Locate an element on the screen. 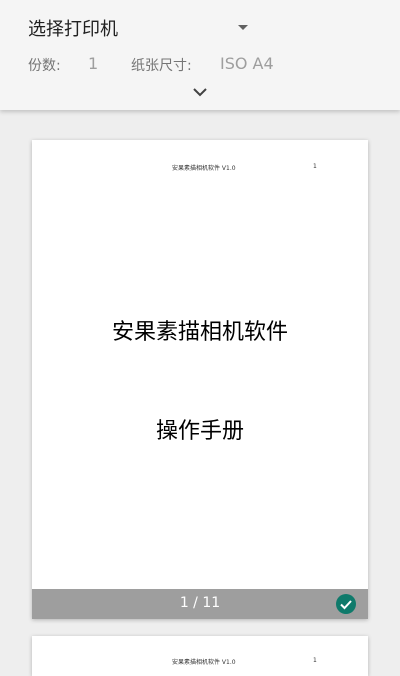 The image size is (400, 676). copies-label: 份数: is located at coordinates (44, 66).